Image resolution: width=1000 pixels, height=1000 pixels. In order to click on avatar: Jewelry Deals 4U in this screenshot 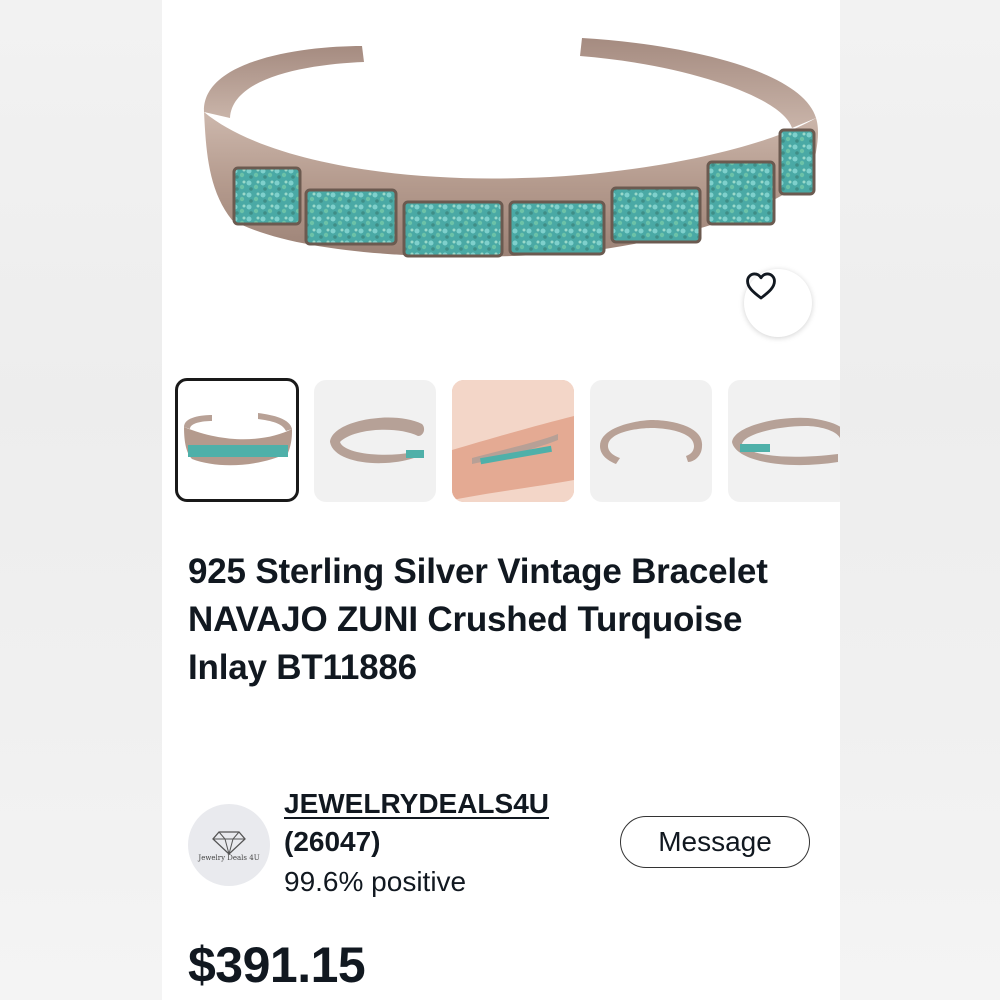, I will do `click(229, 845)`.